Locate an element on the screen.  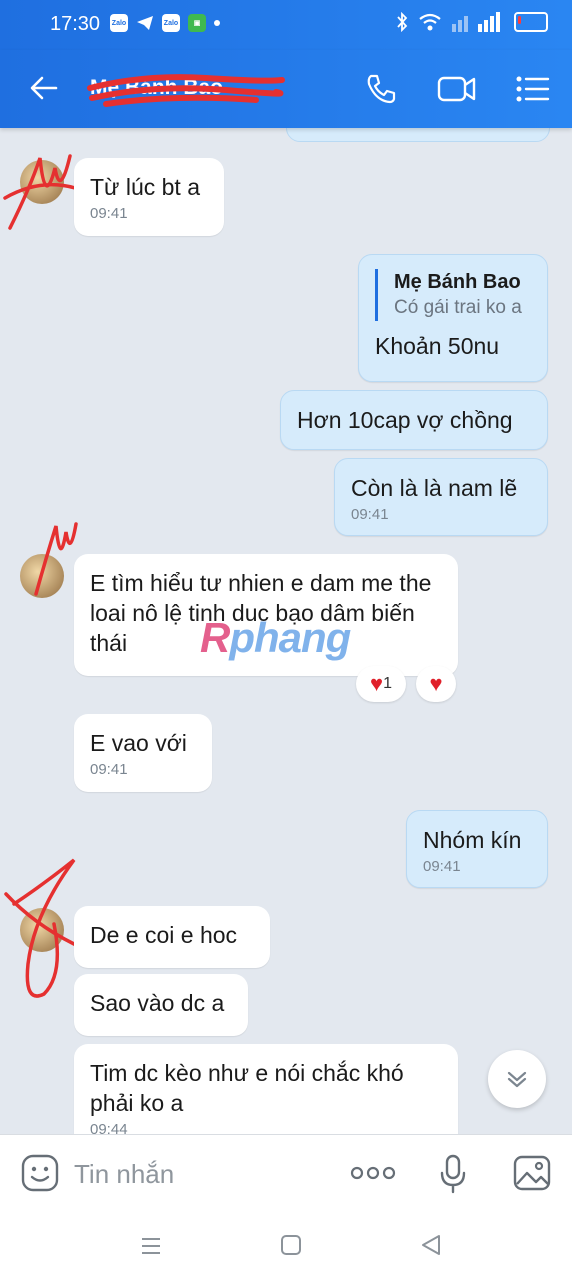
quoted-sender: Mẹ Bánh Bao is located at coordinates (457, 282).